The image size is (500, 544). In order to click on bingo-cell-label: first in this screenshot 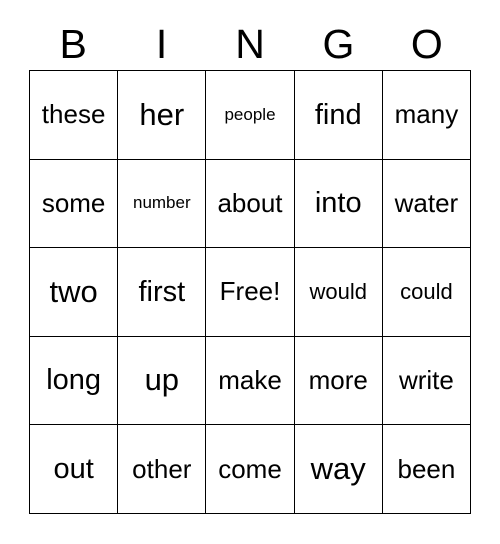, I will do `click(162, 291)`.